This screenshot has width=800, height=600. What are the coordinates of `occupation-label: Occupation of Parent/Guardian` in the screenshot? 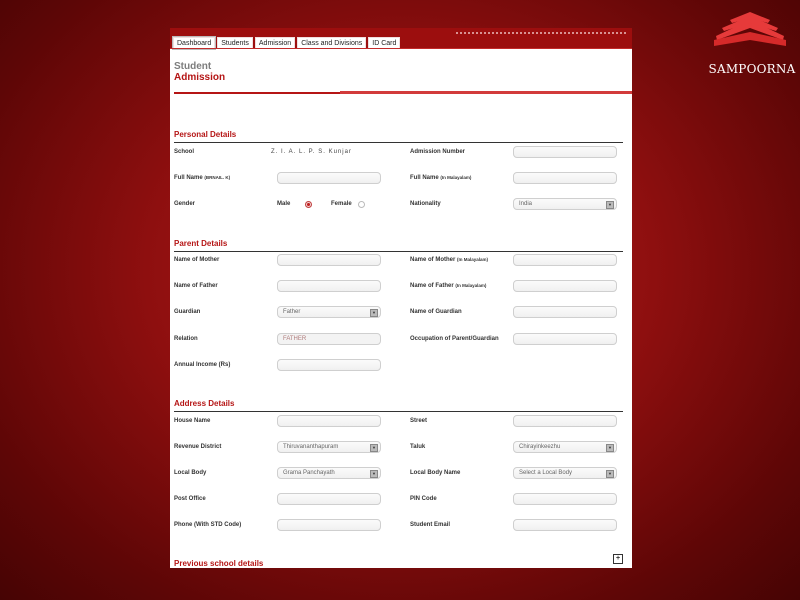 It's located at (454, 339).